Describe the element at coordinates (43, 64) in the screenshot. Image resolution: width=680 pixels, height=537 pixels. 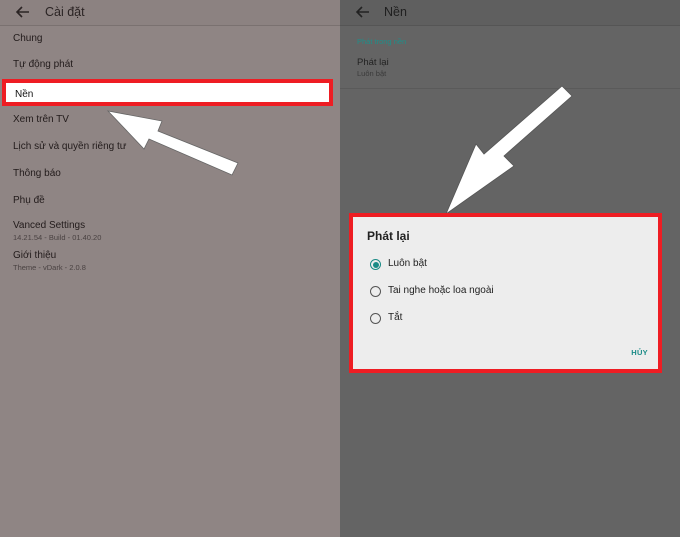
I see `menu-item-label: Tự động phát` at that location.